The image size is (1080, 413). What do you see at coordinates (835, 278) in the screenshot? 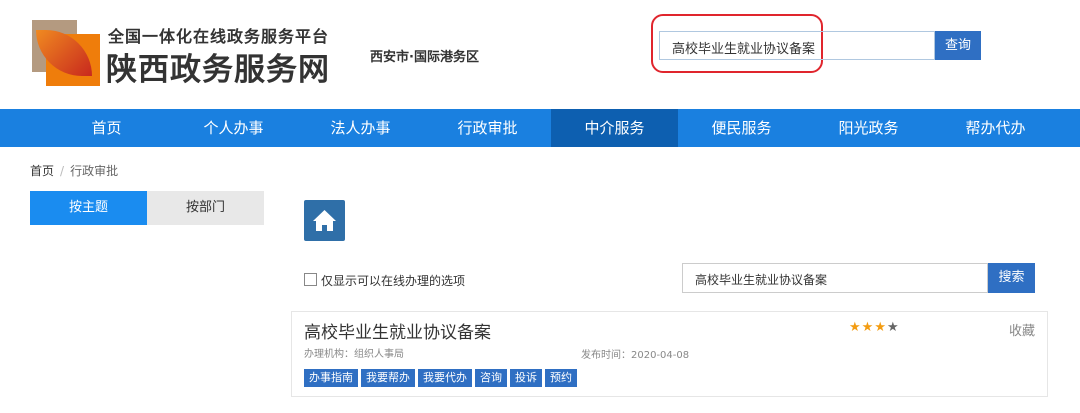
I see `filter-search-input: 高校毕业生就业协议备案` at bounding box center [835, 278].